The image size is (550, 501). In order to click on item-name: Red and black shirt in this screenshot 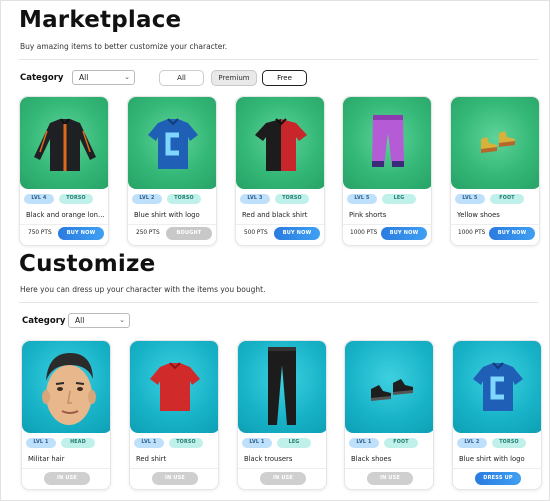, I will do `click(275, 215)`.